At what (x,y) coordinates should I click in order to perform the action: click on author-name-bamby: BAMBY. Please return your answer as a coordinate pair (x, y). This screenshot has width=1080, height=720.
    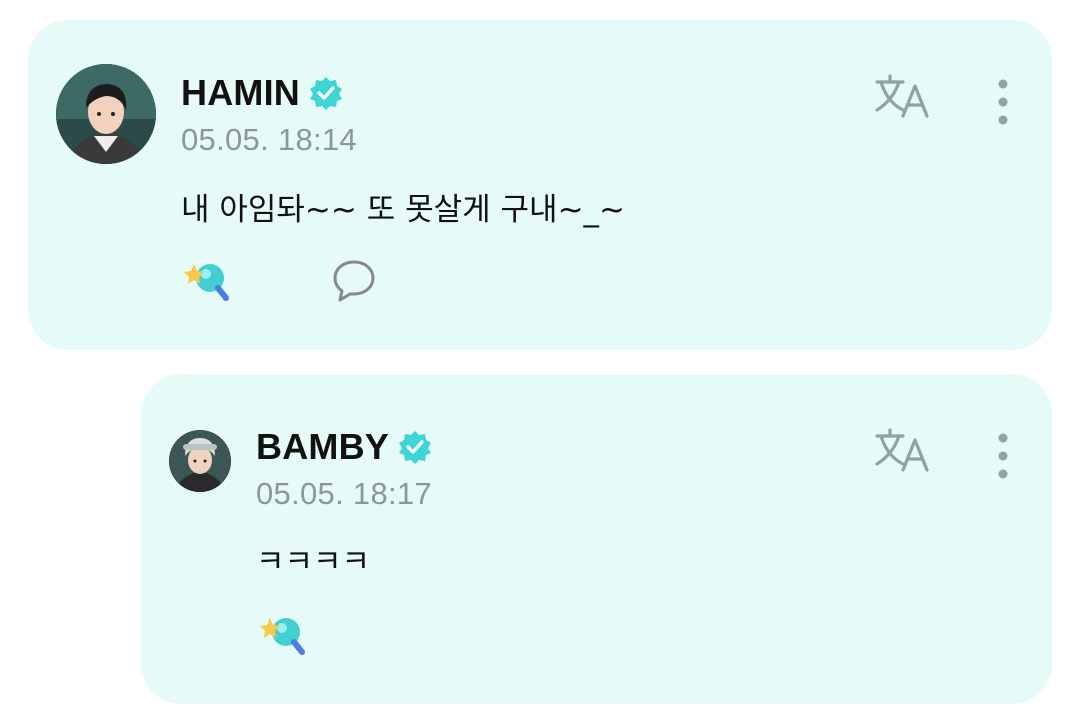
    Looking at the image, I should click on (344, 447).